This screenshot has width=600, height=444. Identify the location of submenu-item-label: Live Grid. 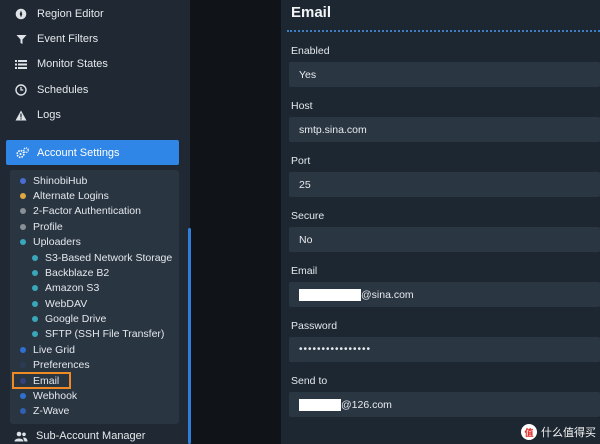
(54, 350).